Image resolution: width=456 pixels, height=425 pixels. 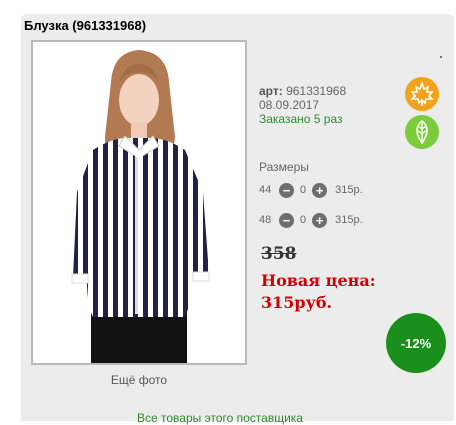 I want to click on size-row: 44 − 0 + 315р., so click(x=311, y=190).